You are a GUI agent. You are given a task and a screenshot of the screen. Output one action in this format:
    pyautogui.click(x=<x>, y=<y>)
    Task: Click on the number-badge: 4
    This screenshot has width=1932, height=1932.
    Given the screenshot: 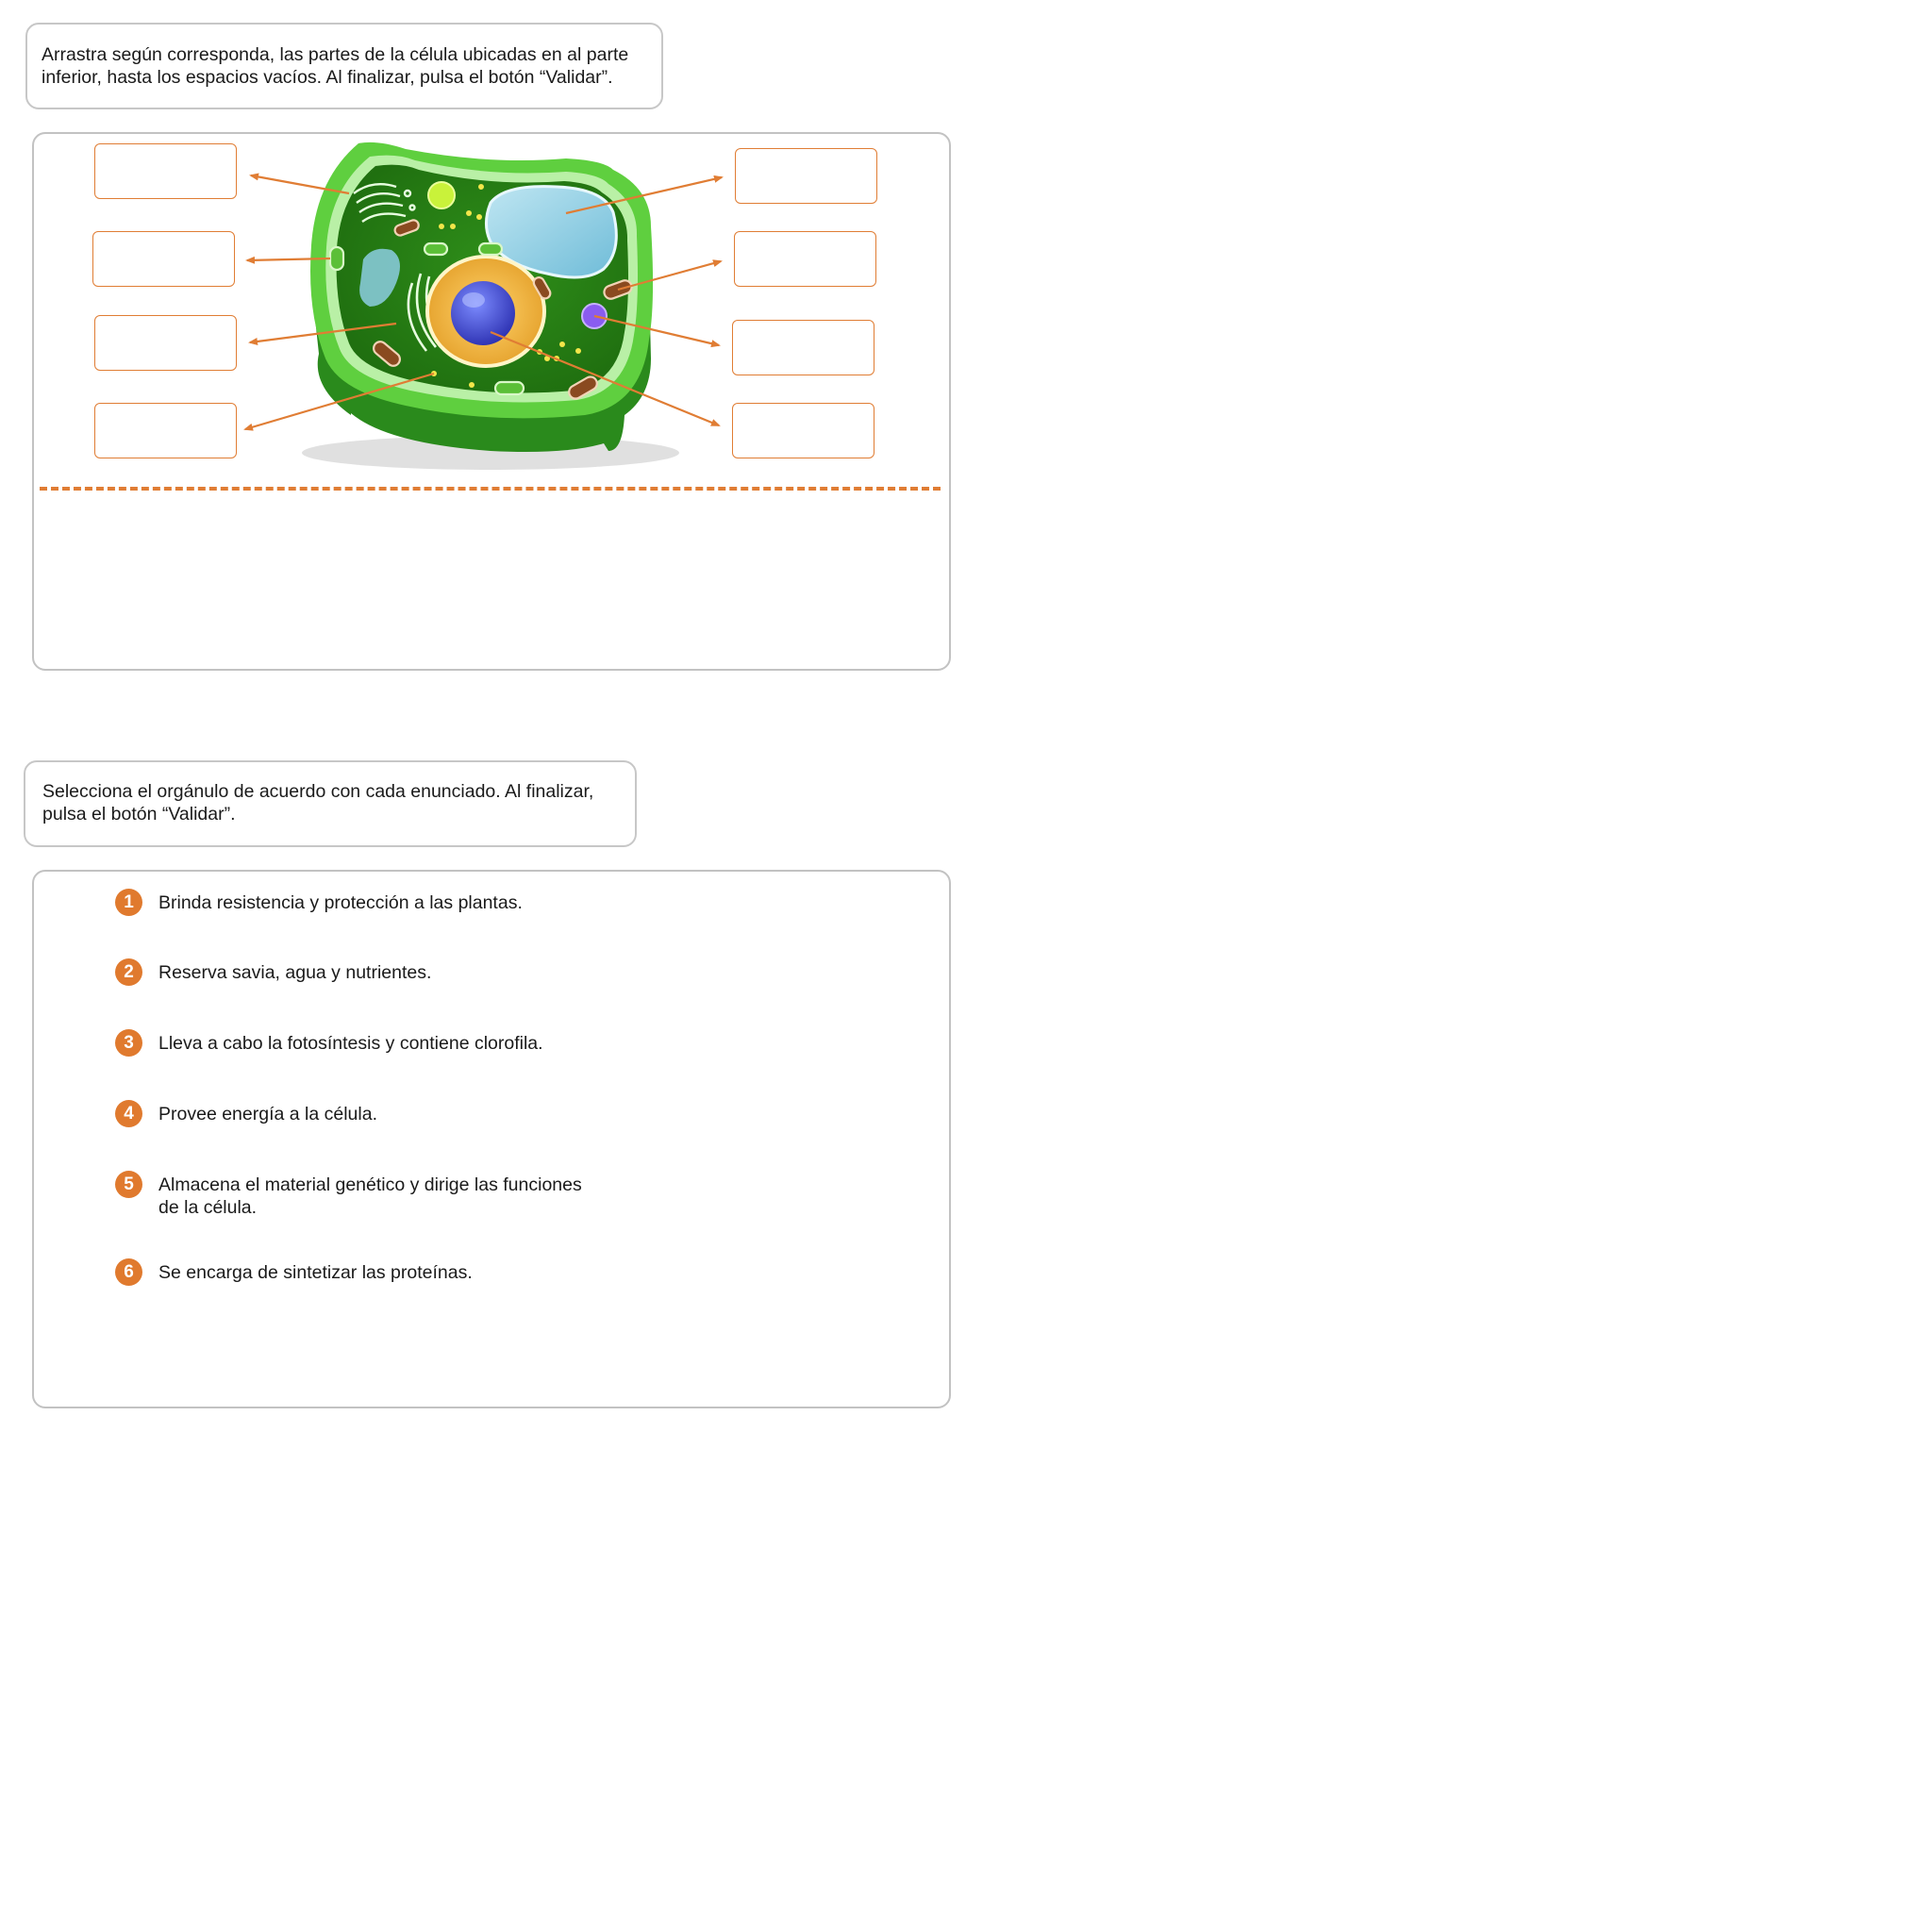 What is the action you would take?
    pyautogui.click(x=129, y=1113)
    